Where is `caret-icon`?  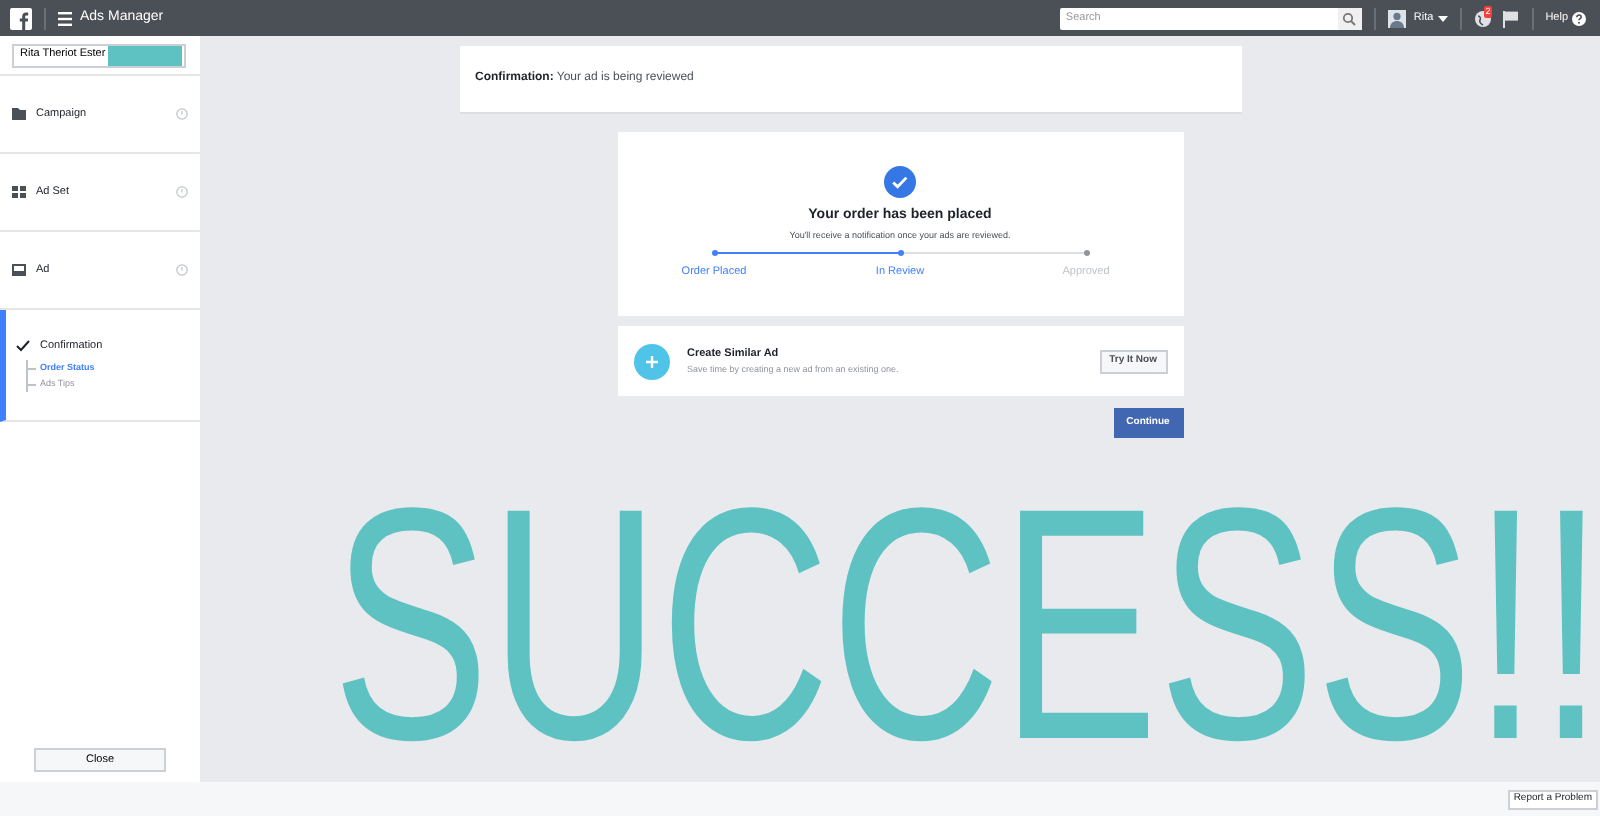 caret-icon is located at coordinates (1442, 18).